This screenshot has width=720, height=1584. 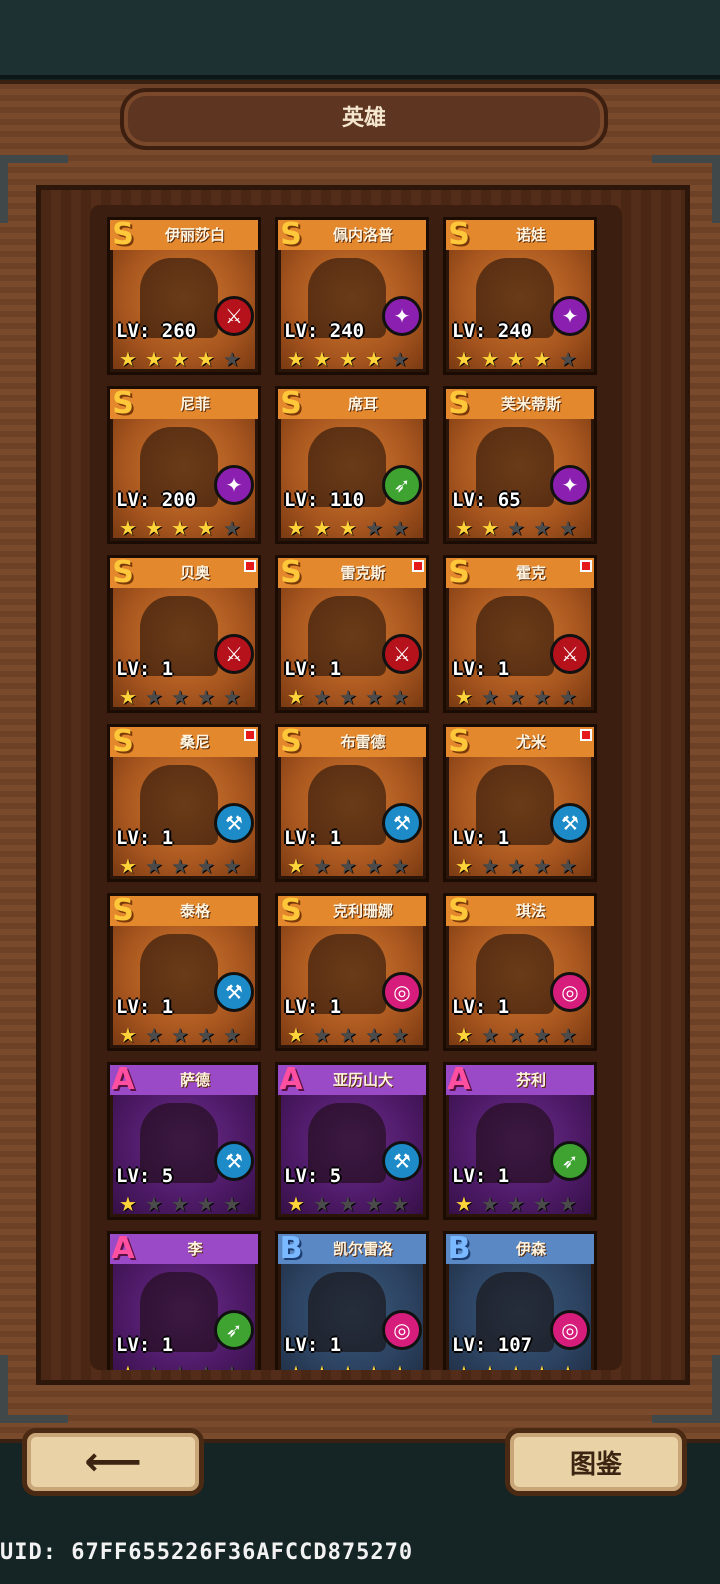 What do you see at coordinates (194, 911) in the screenshot?
I see `hero-name: 泰格` at bounding box center [194, 911].